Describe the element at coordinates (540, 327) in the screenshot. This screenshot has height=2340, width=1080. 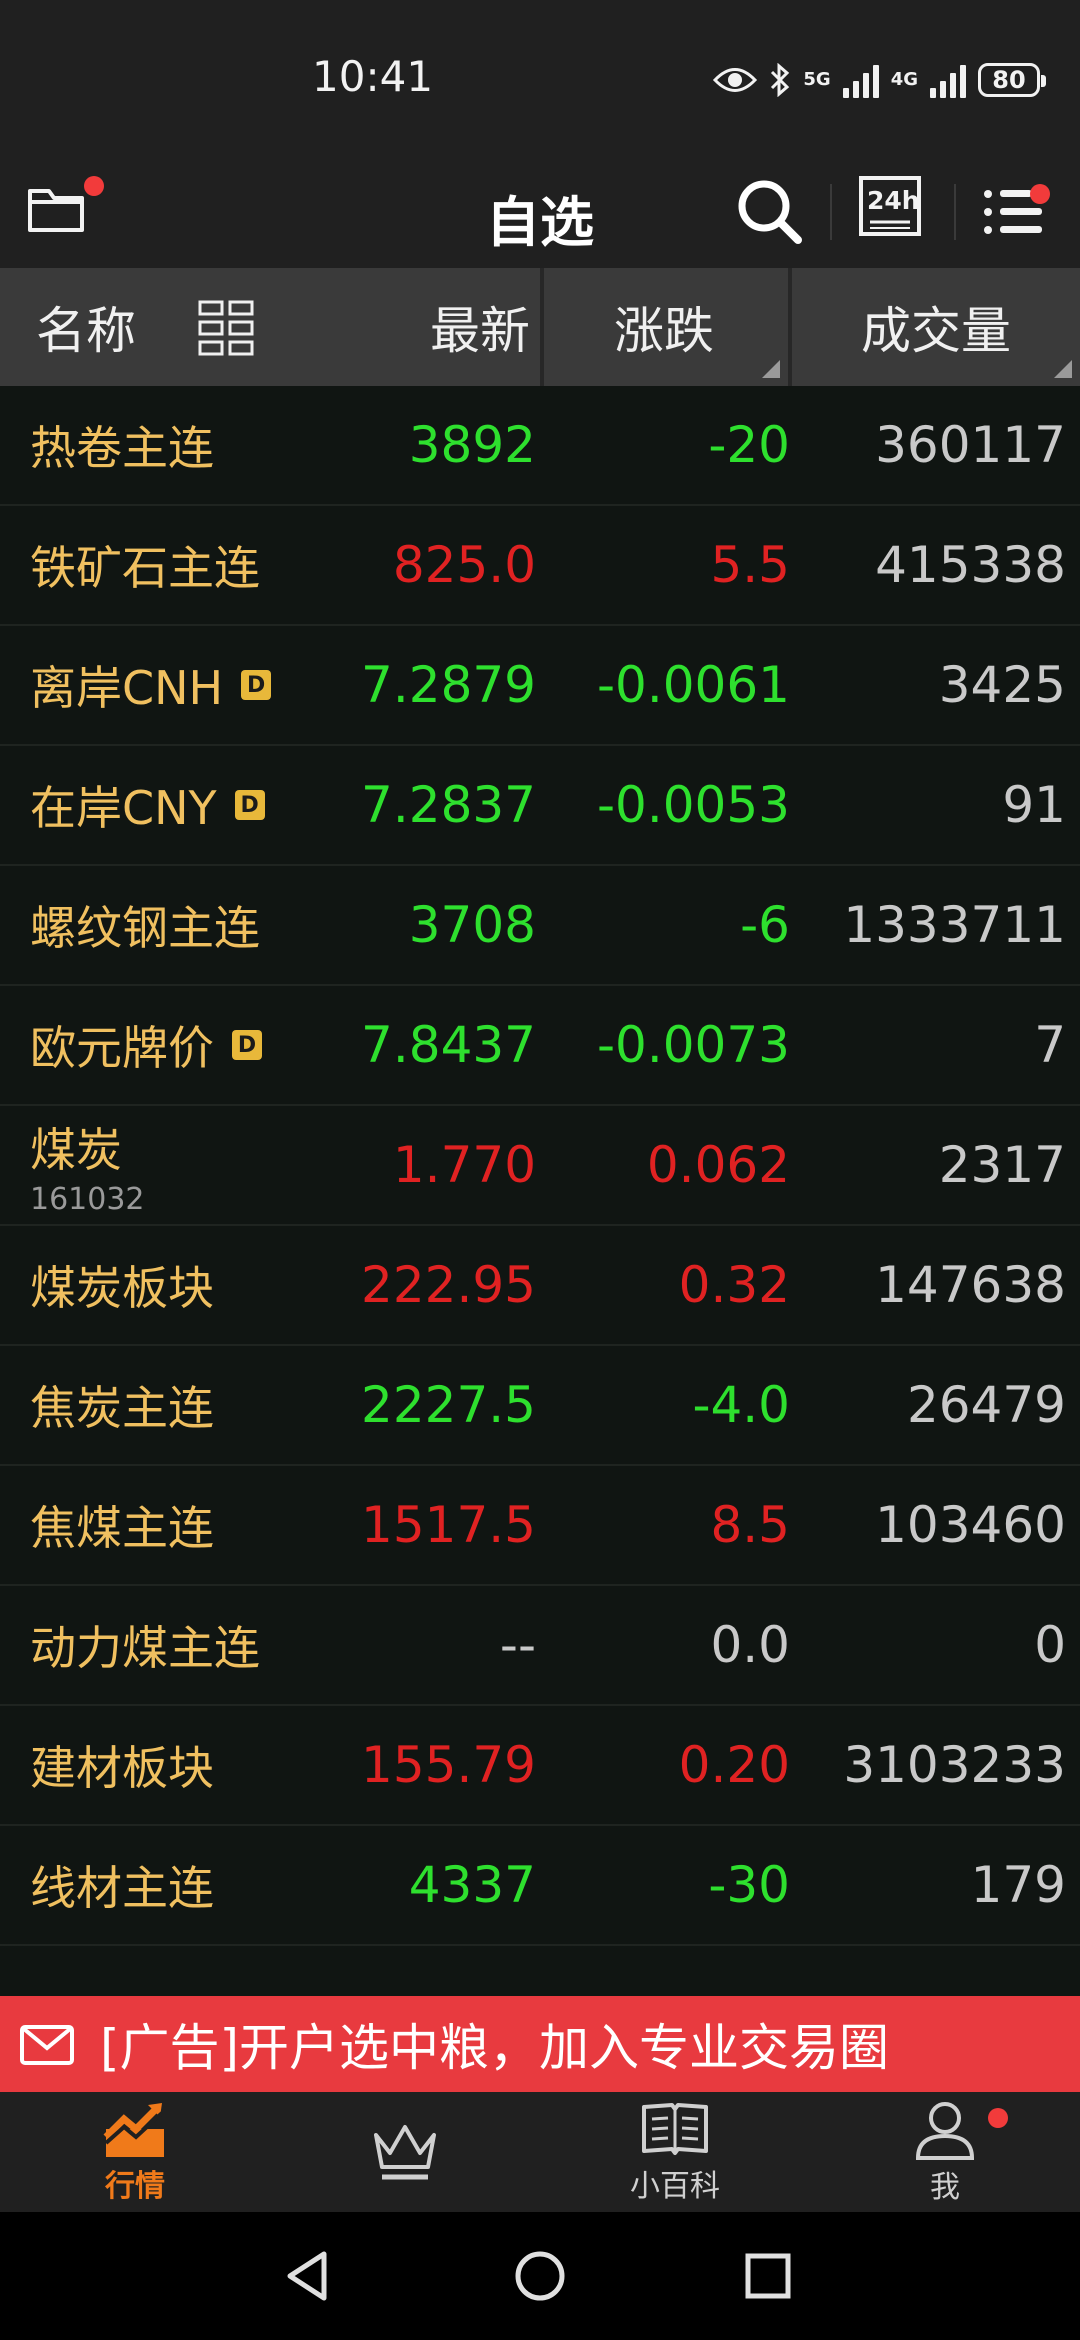
I see `column-header: 名称 最新 涨跌 成交量` at that location.